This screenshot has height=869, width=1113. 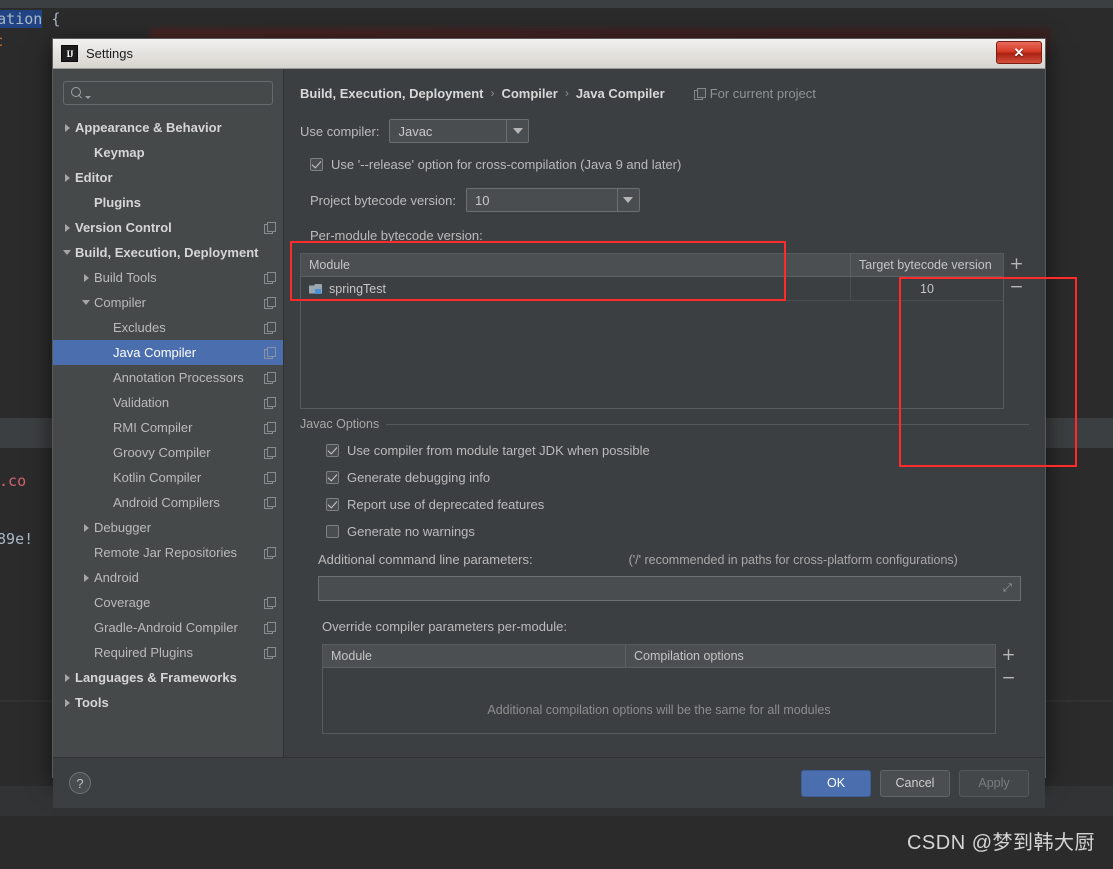 What do you see at coordinates (168, 477) in the screenshot?
I see `sidebar-item-kotlin-compiler: Kotlin Compiler` at bounding box center [168, 477].